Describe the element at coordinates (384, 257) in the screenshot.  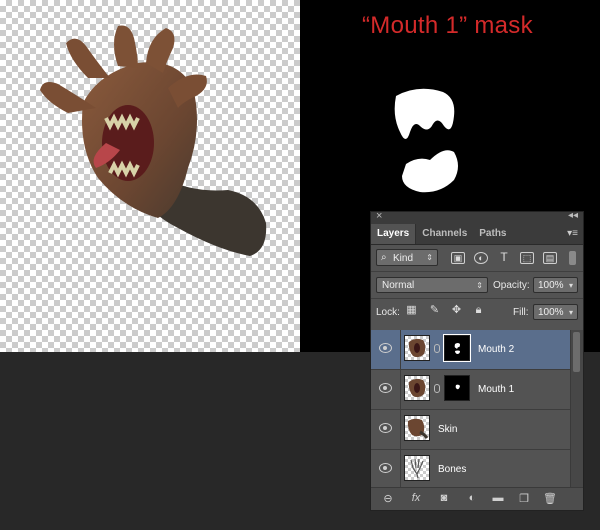
I see `search-icon: ⌕` at that location.